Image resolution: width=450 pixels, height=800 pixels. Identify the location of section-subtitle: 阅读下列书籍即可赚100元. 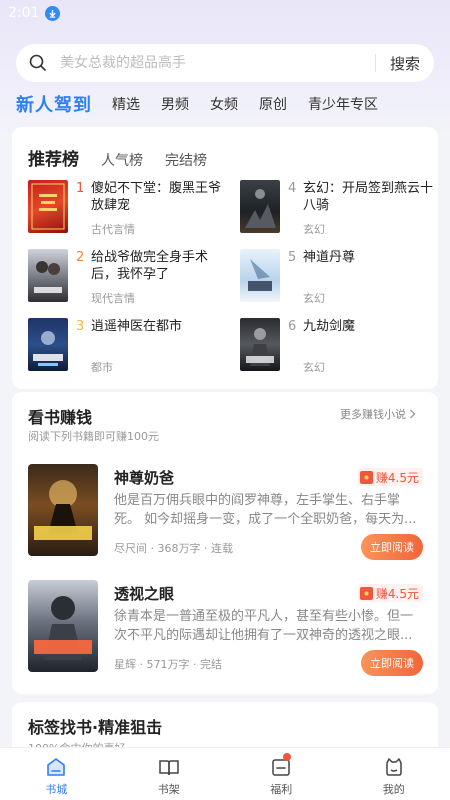
(93, 436).